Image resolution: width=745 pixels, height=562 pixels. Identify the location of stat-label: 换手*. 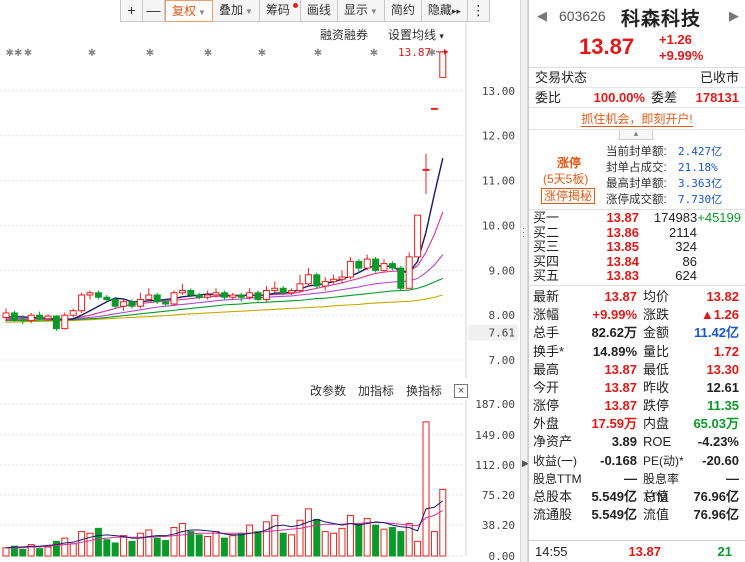
(549, 351).